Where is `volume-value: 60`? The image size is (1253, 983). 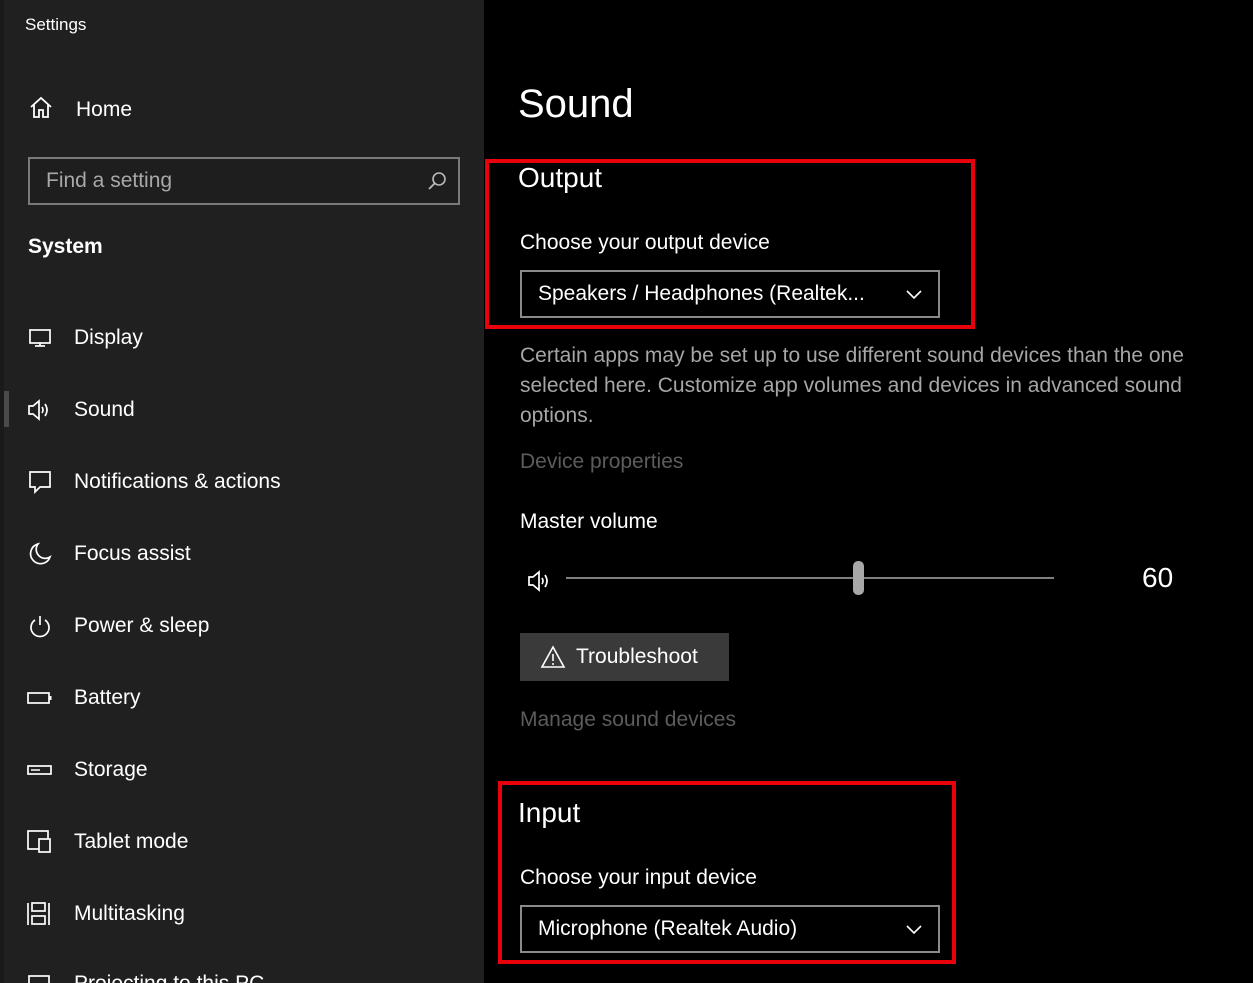 volume-value: 60 is located at coordinates (1158, 577).